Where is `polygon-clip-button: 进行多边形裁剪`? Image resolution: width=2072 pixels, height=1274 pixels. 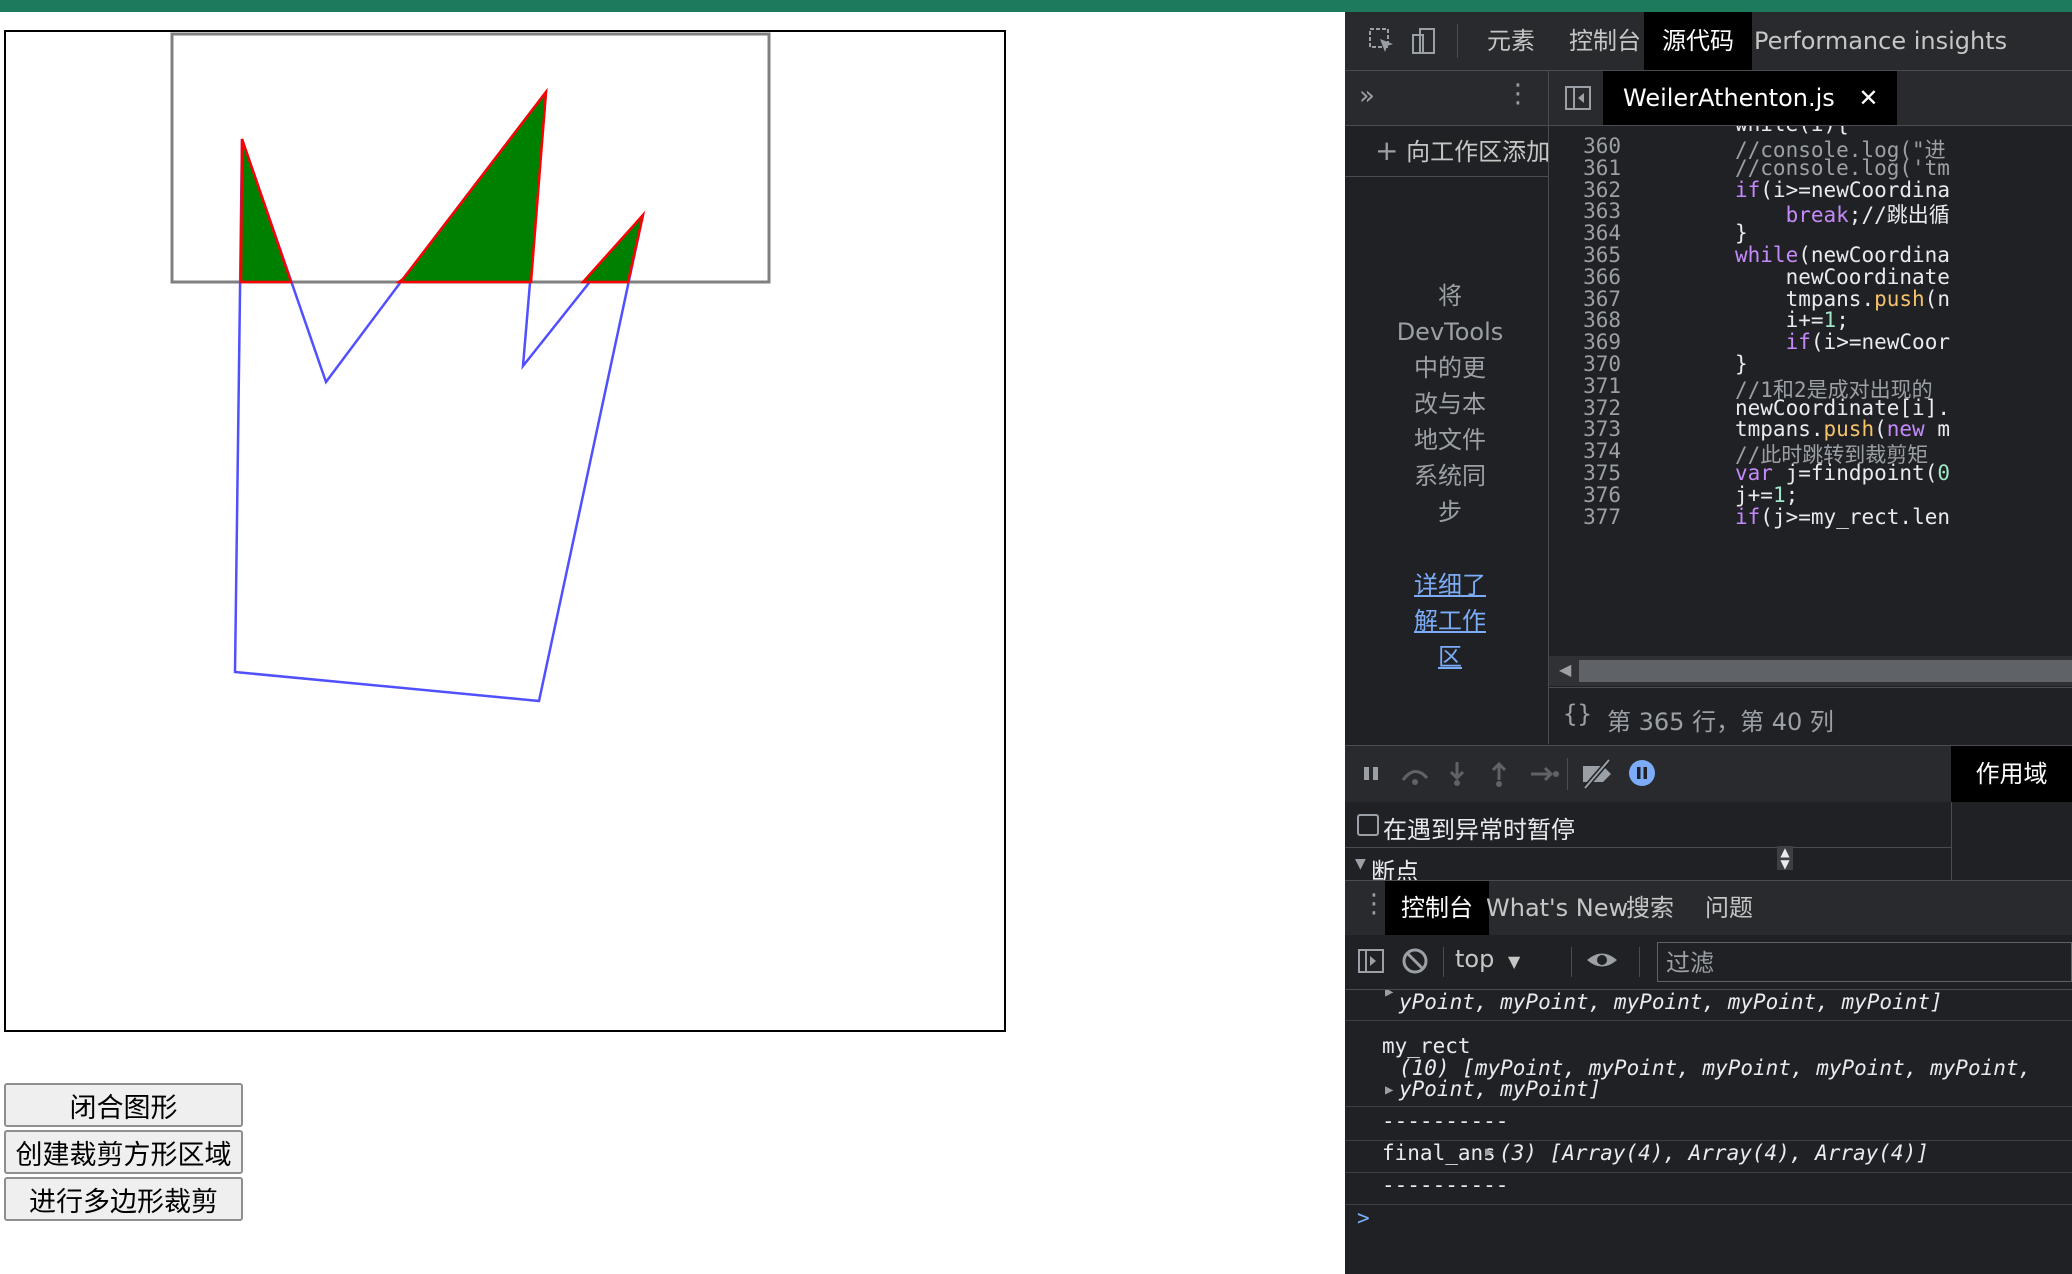 polygon-clip-button: 进行多边形裁剪 is located at coordinates (123, 1199).